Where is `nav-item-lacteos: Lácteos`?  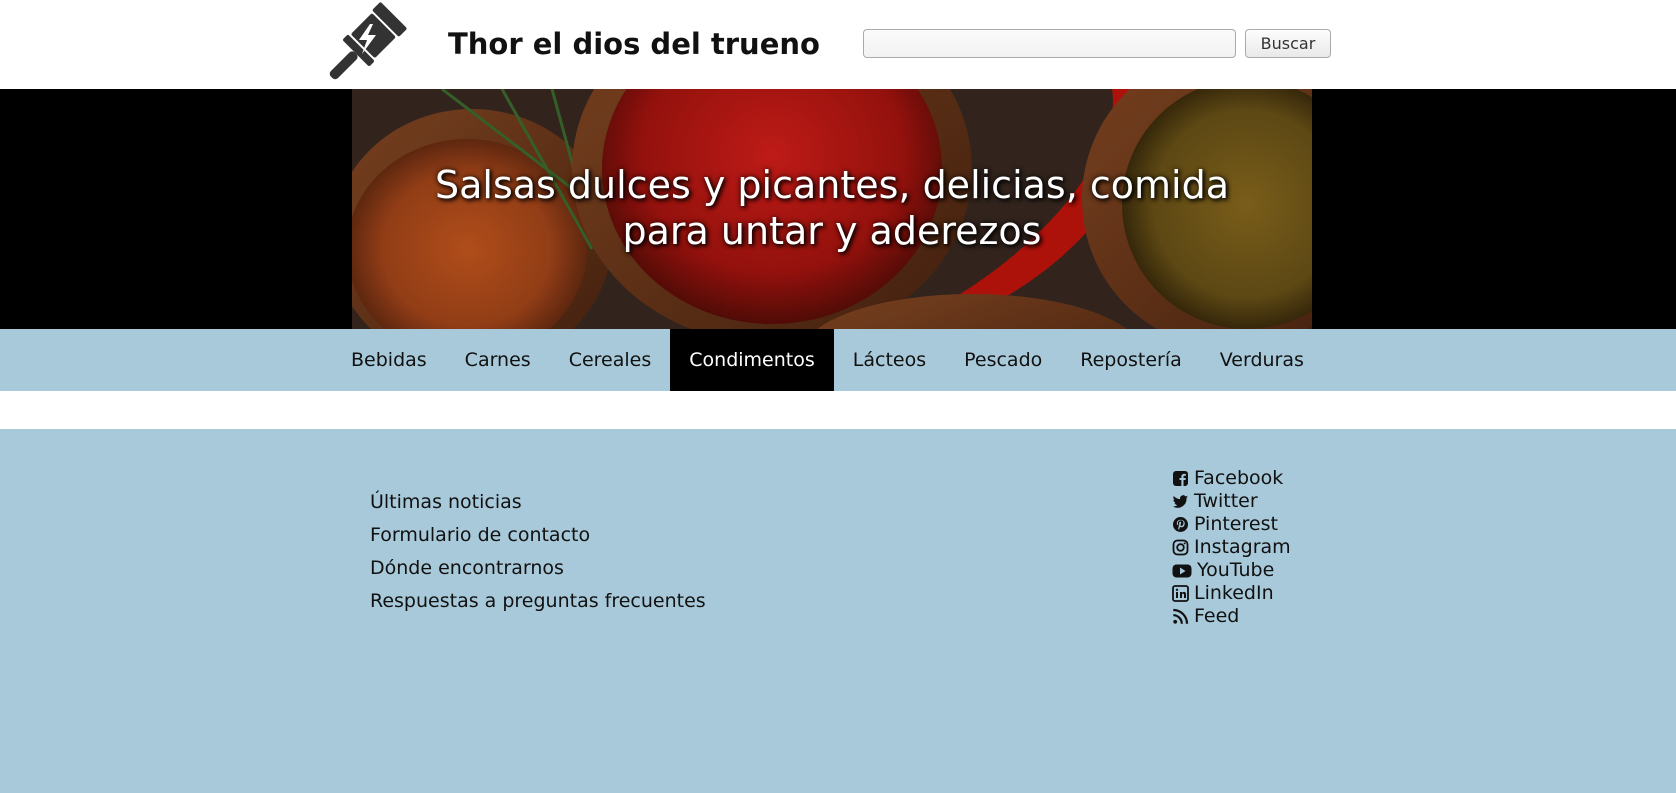
nav-item-lacteos: Lácteos is located at coordinates (889, 360).